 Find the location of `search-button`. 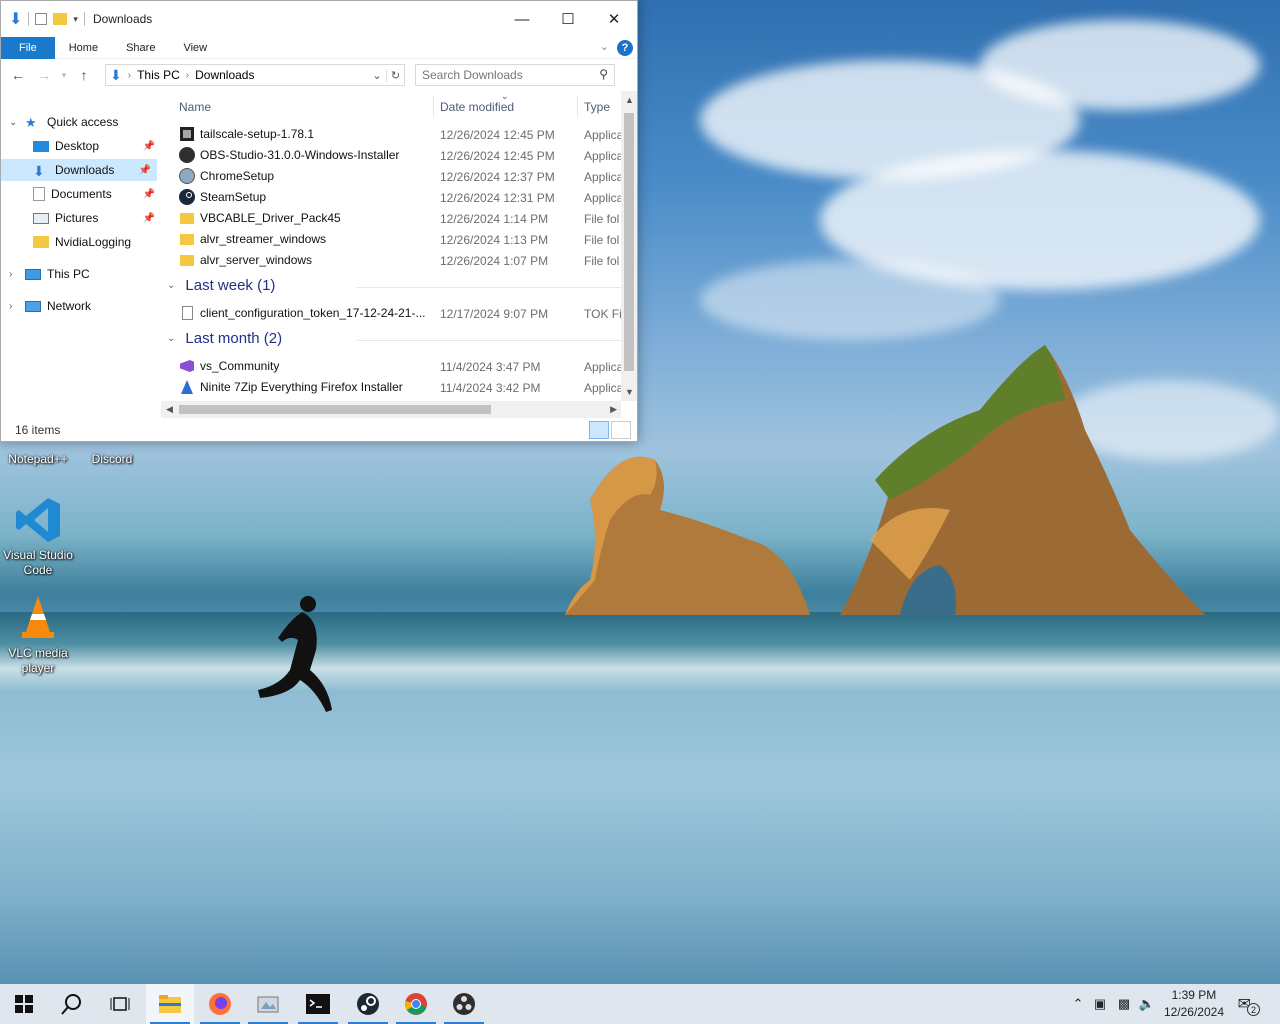

search-button is located at coordinates (72, 1004).